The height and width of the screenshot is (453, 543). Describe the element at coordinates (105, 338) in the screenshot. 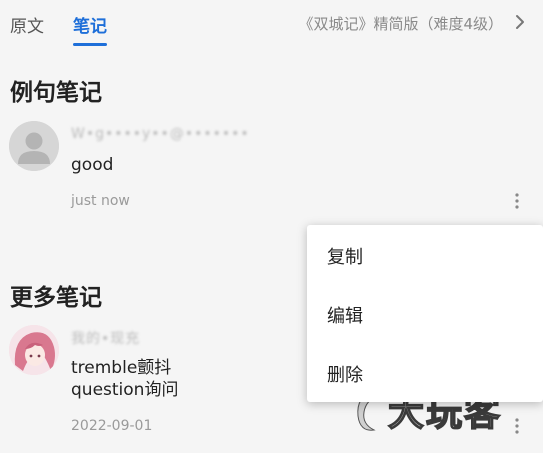

I see `note-username: 我的•现充` at that location.